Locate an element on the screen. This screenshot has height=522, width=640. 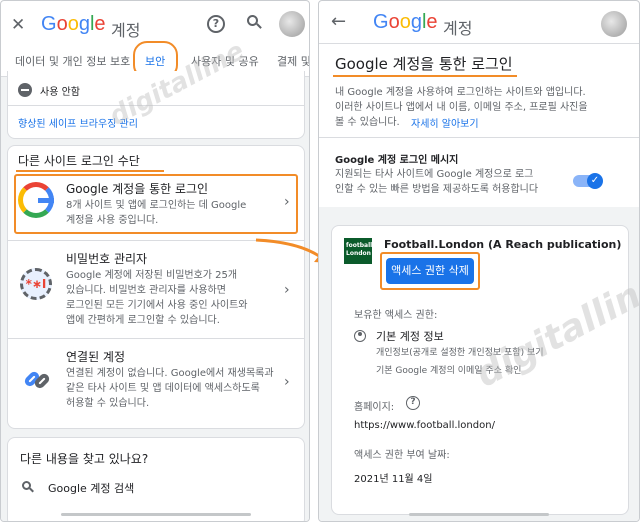
access-detail: 개인정보(공개로 설정한 개인정보 포함) 보기 is located at coordinates (460, 353).